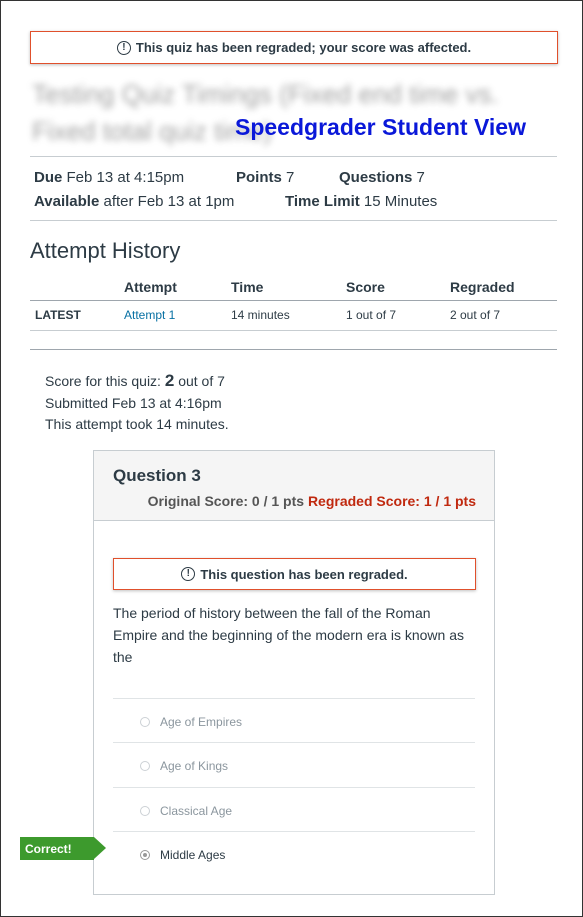 The height and width of the screenshot is (917, 583). Describe the element at coordinates (475, 315) in the screenshot. I see `attempt-regraded-score: 2 out of 7` at that location.